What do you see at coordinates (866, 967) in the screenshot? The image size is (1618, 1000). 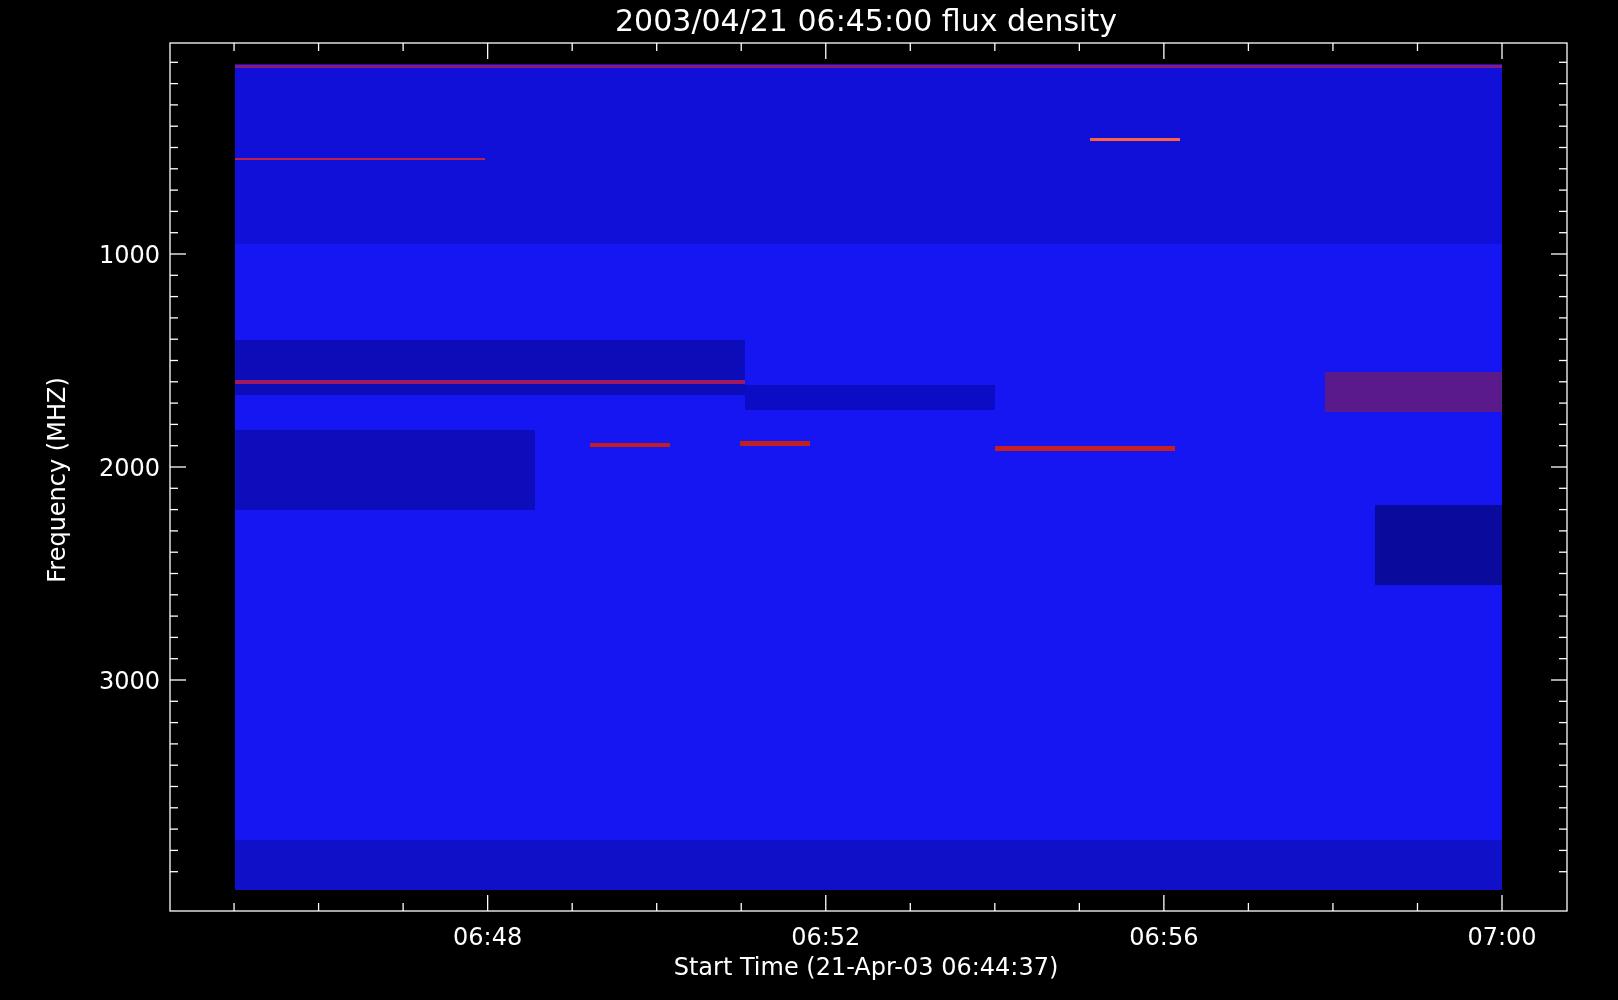 I see `axis-label: Start Time (21-Apr-03 06:44:37)` at bounding box center [866, 967].